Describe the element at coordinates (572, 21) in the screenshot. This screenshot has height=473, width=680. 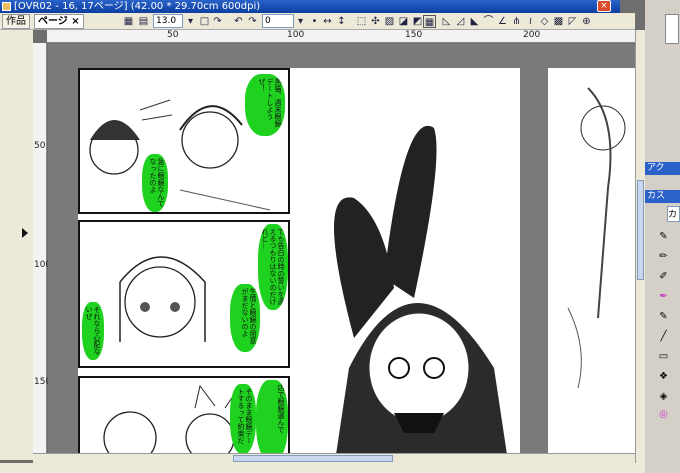
I see `corner-icon: ◸` at that location.